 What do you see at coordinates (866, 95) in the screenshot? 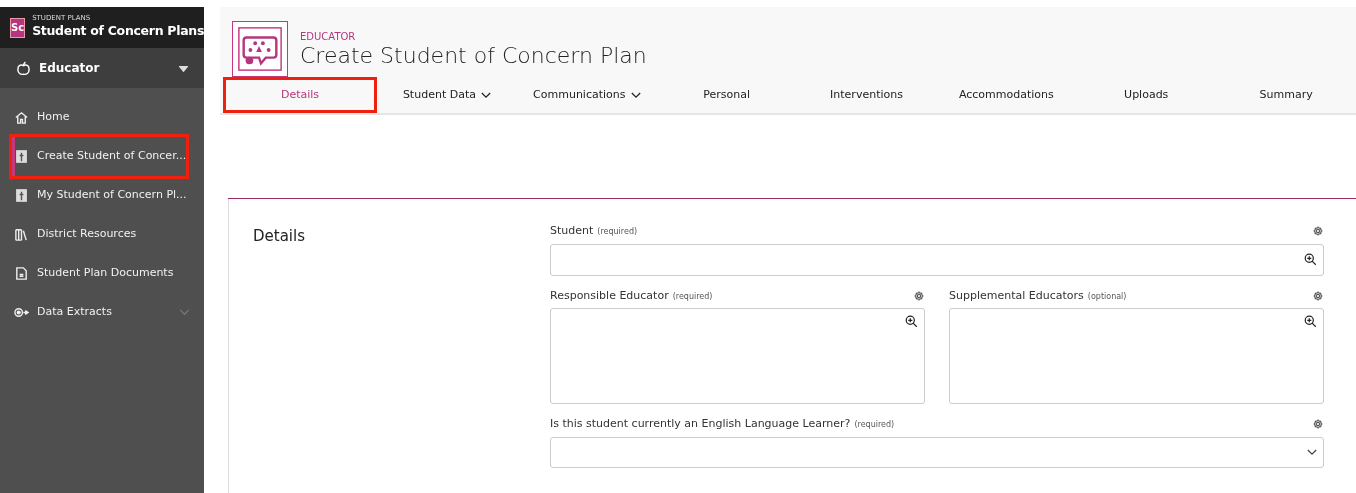
I see `tab: Interventions` at bounding box center [866, 95].